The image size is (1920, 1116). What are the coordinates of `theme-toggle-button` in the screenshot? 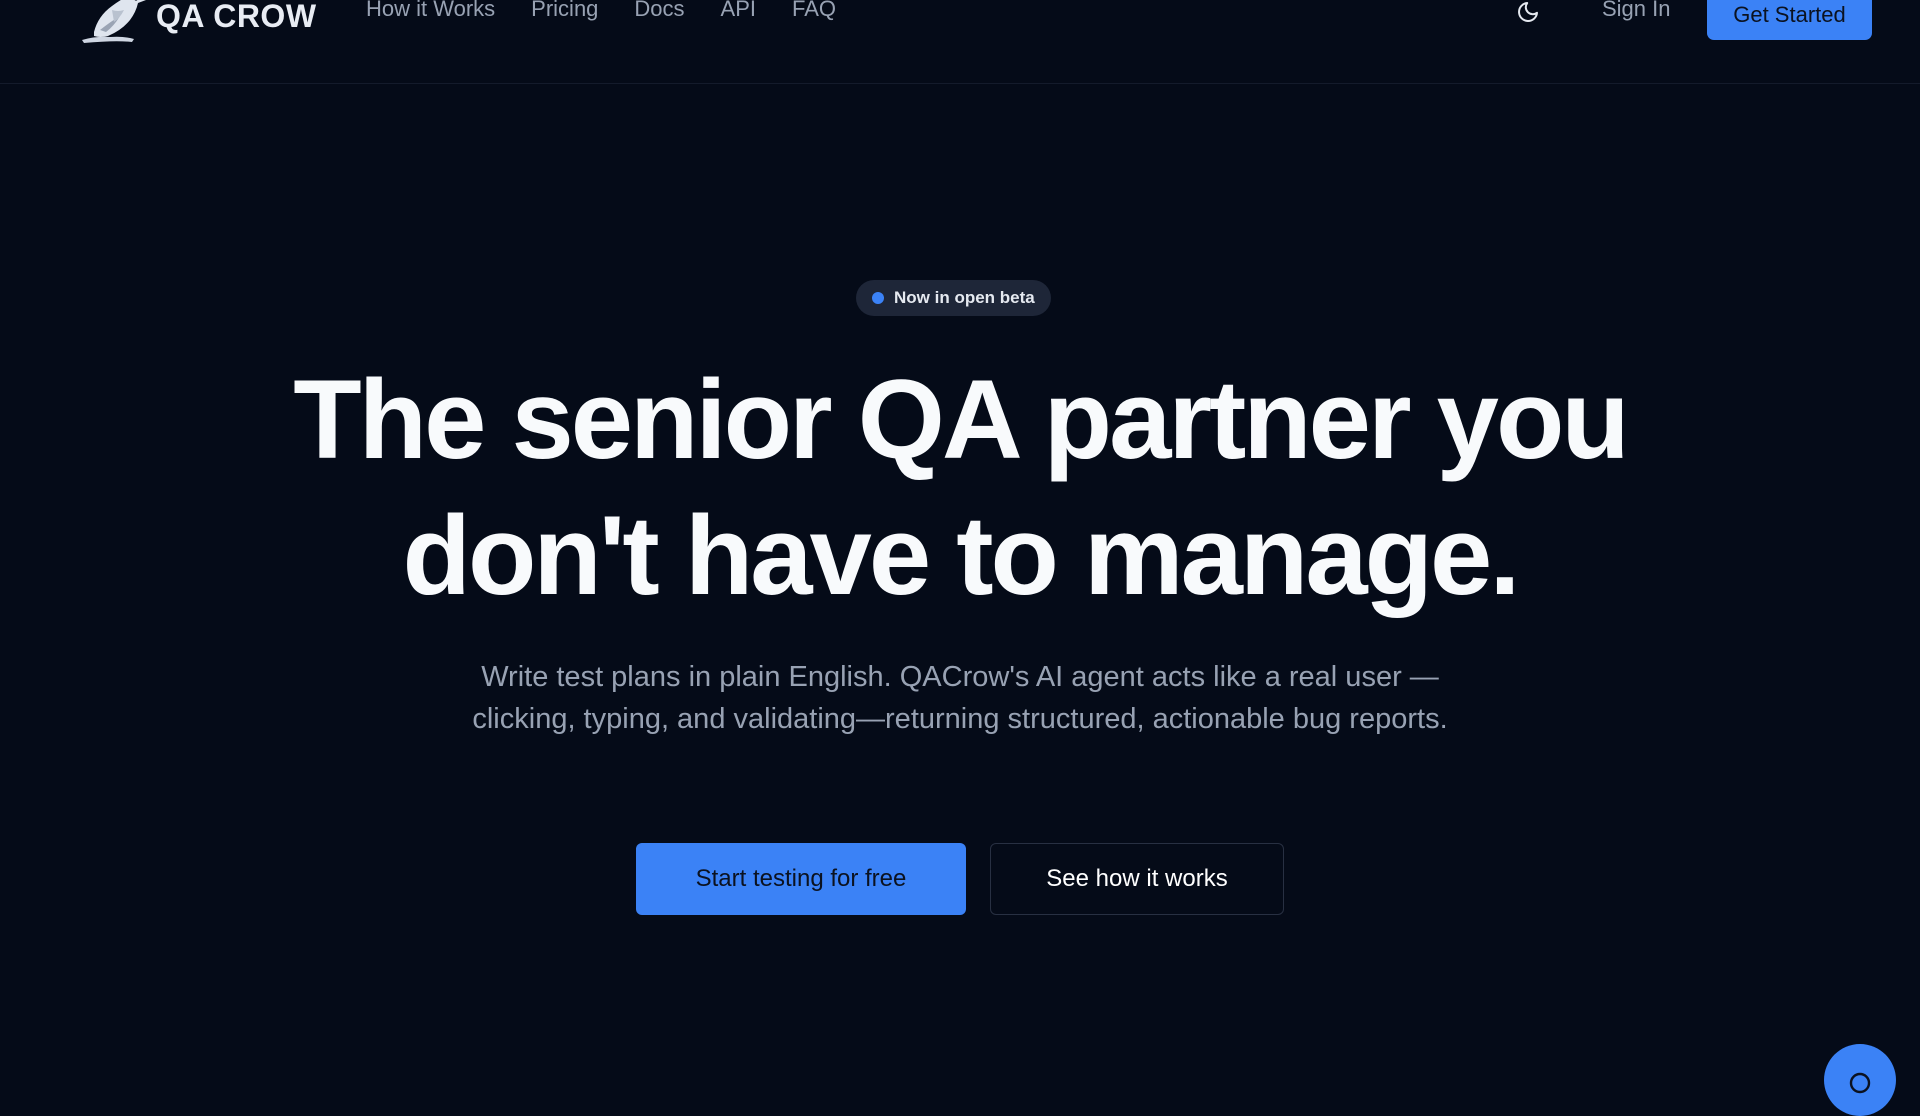 It's located at (1528, 15).